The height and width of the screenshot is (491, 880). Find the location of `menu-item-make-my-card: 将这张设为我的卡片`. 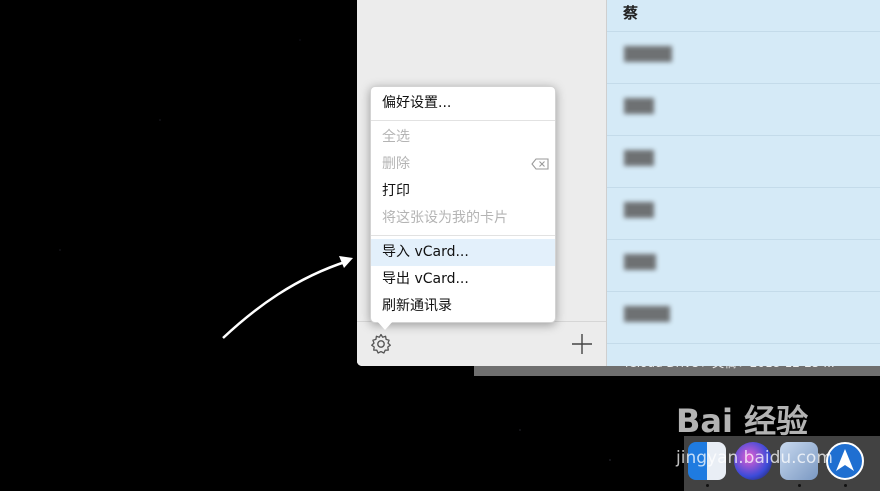

menu-item-make-my-card: 将这张设为我的卡片 is located at coordinates (463, 218).